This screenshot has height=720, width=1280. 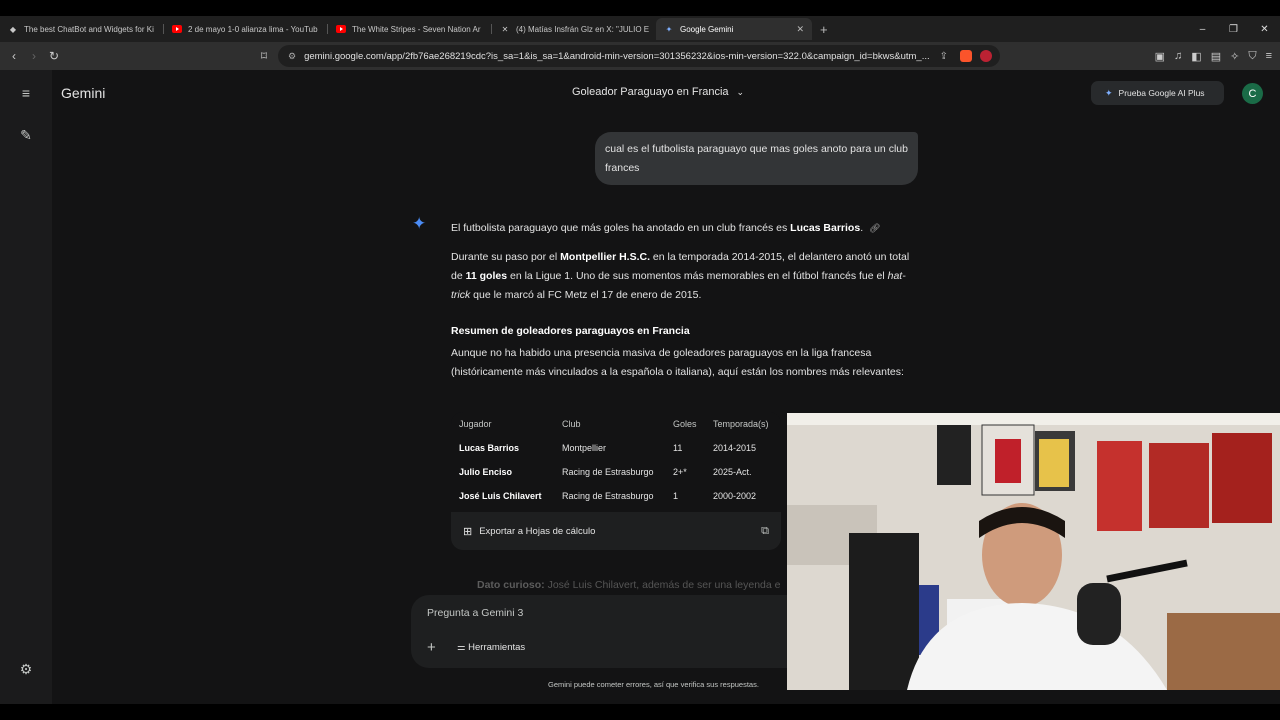 I want to click on browser-tab: The White Stripes - Seven Nation Ar, so click(x=410, y=29).